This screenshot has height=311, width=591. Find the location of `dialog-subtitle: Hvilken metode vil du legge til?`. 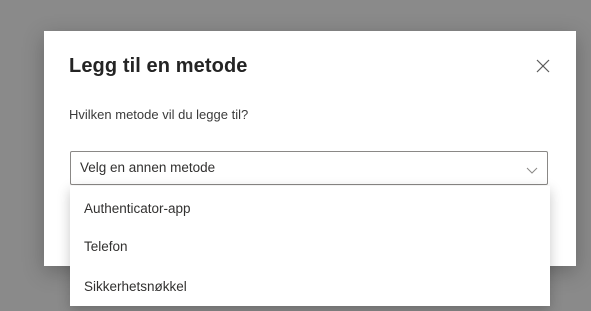

dialog-subtitle: Hvilken metode vil du legge til? is located at coordinates (159, 114).